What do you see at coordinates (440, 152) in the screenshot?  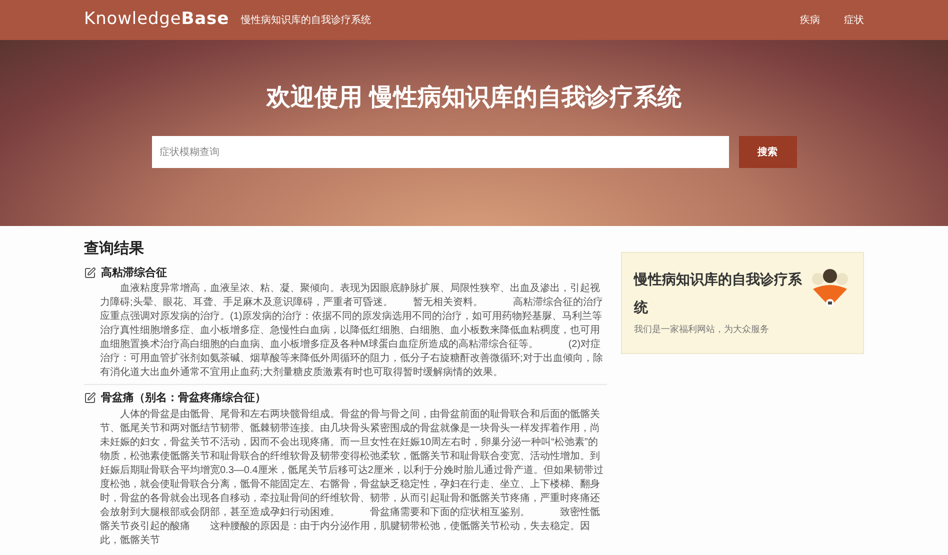 I see `search-field: 症状模糊查询` at bounding box center [440, 152].